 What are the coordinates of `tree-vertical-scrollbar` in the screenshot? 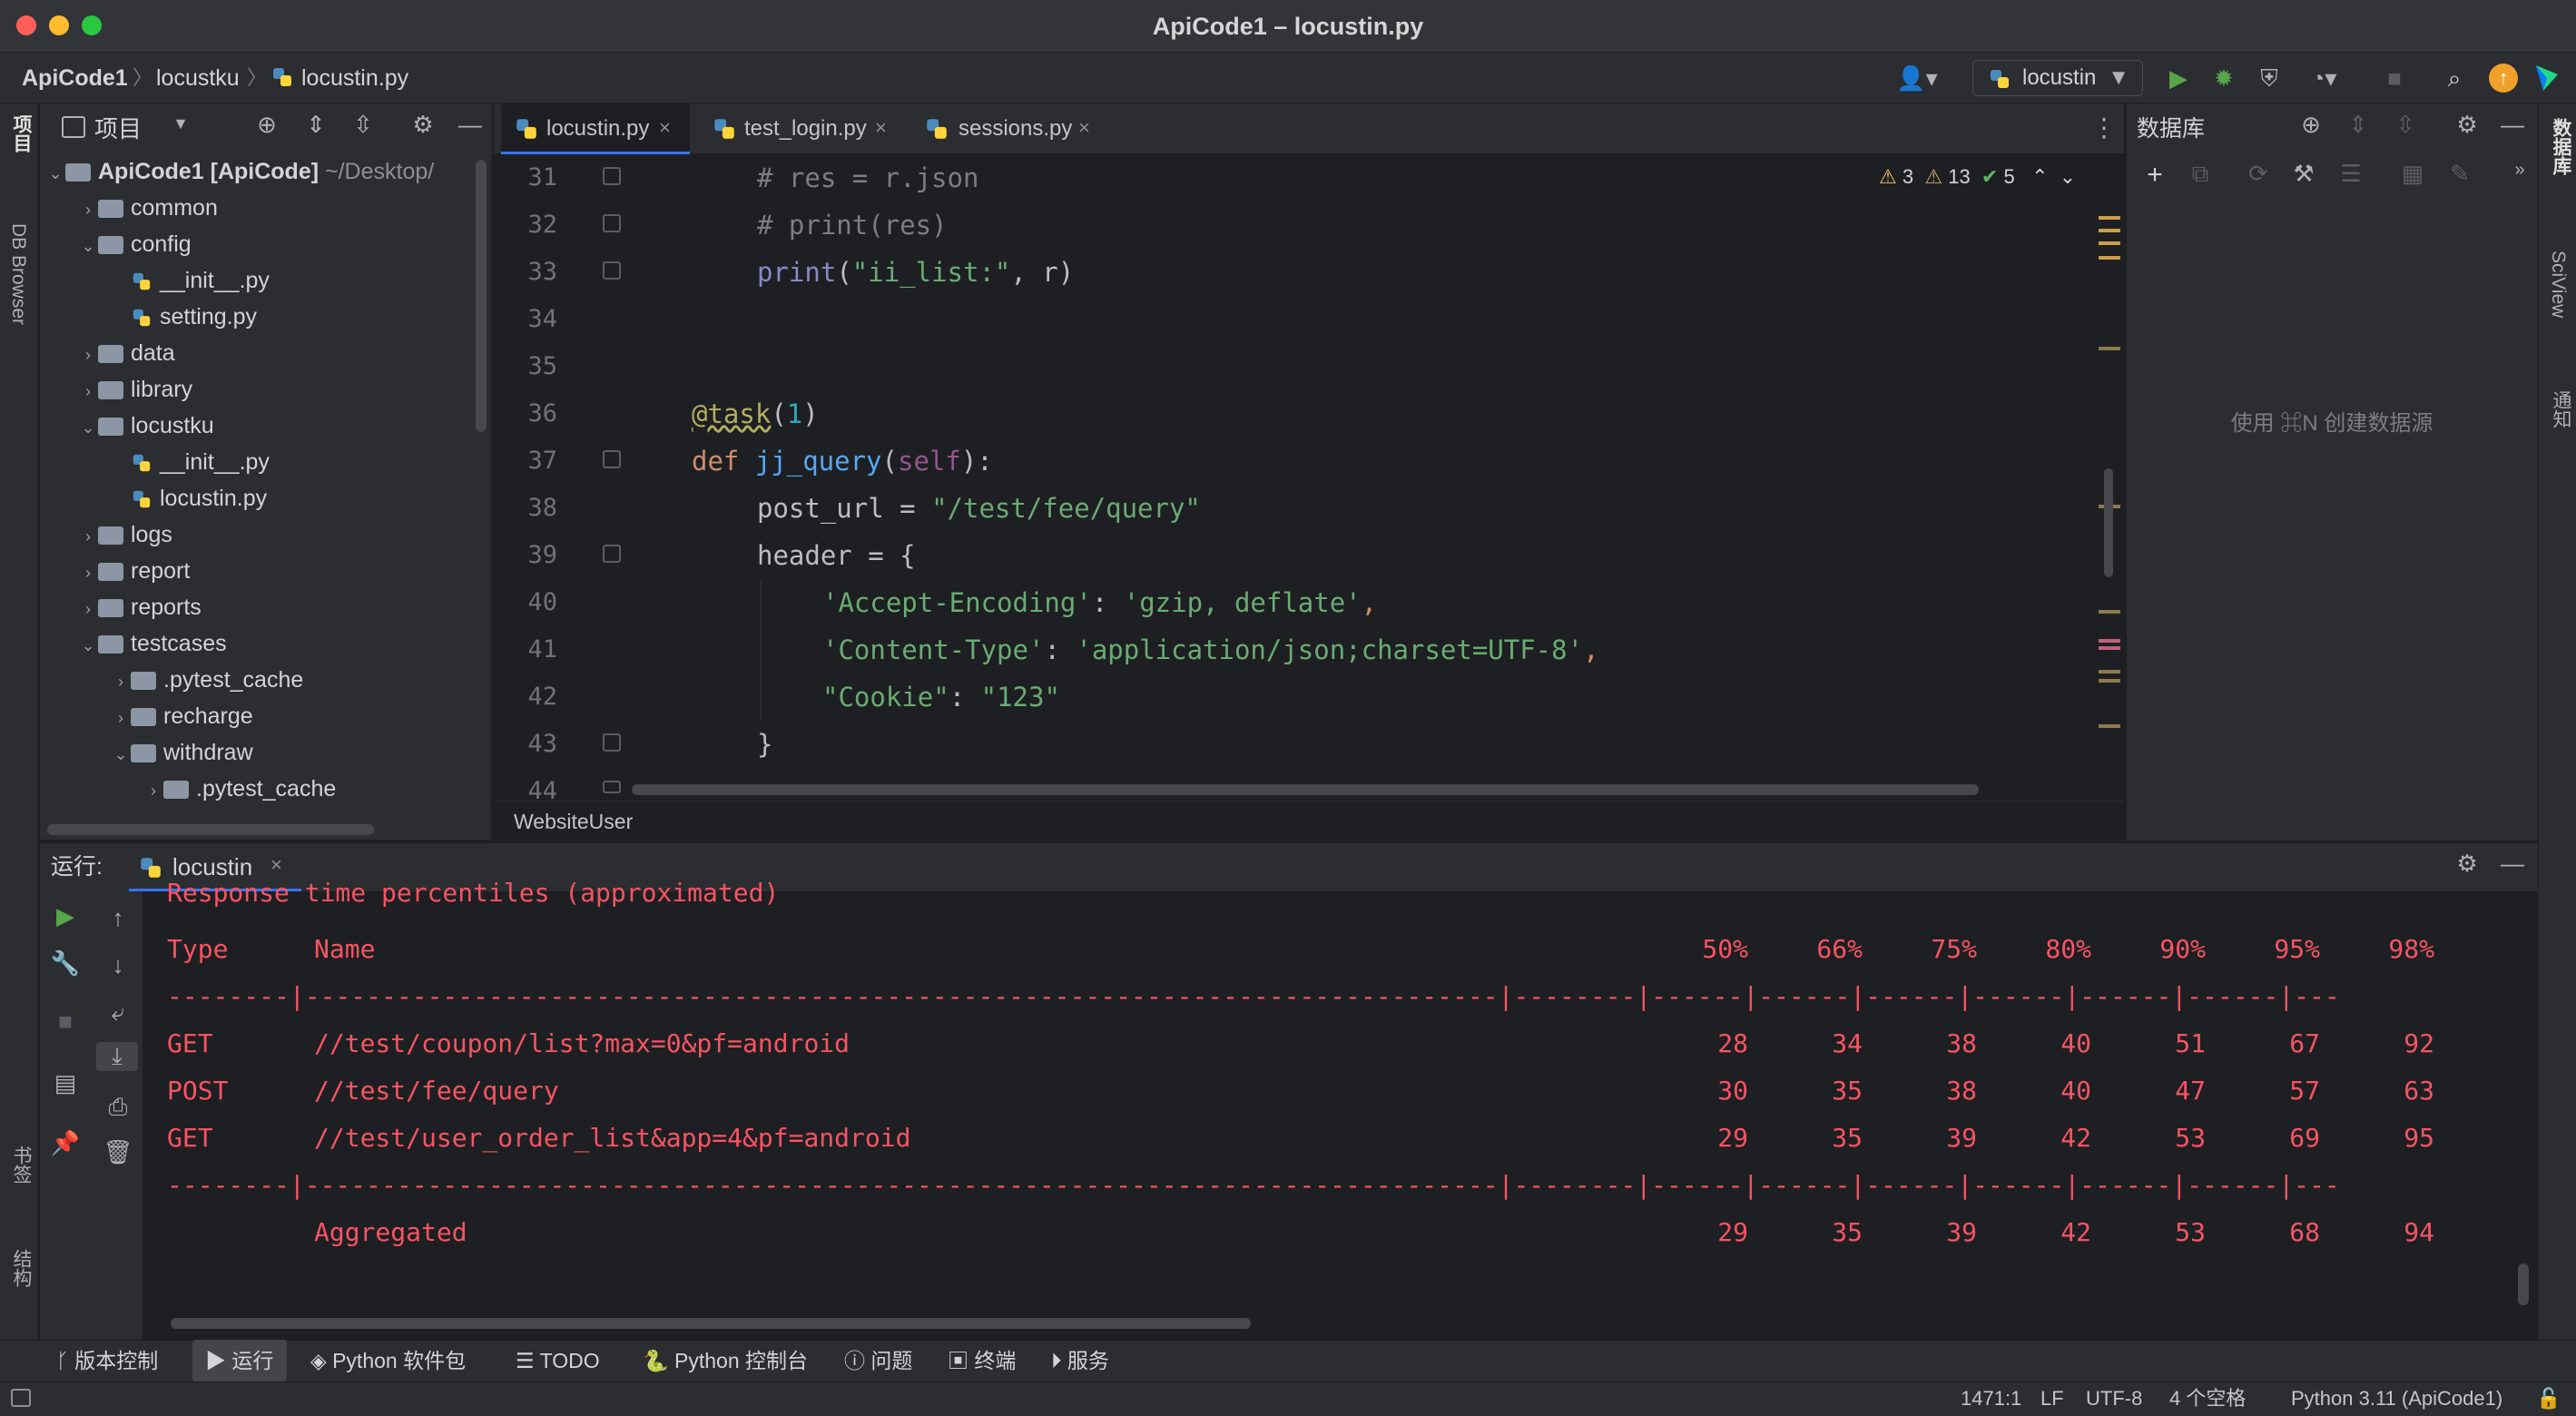 It's located at (481, 296).